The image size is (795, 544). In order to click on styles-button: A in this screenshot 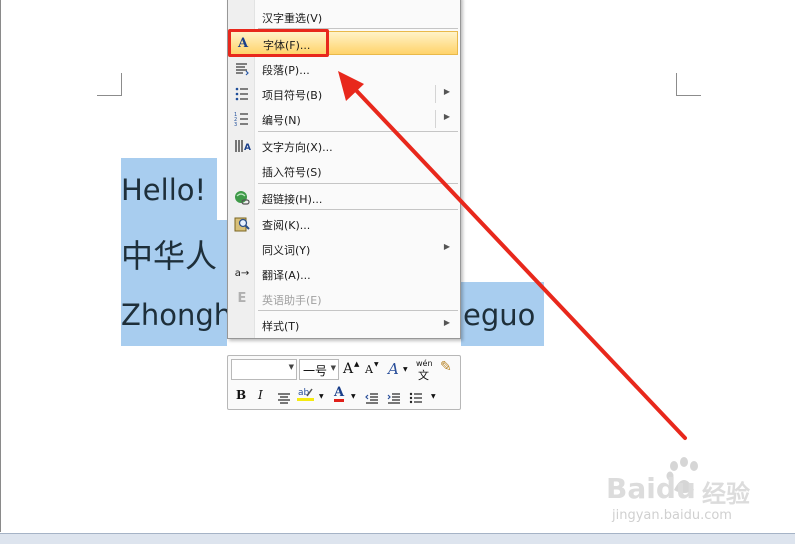, I will do `click(393, 369)`.